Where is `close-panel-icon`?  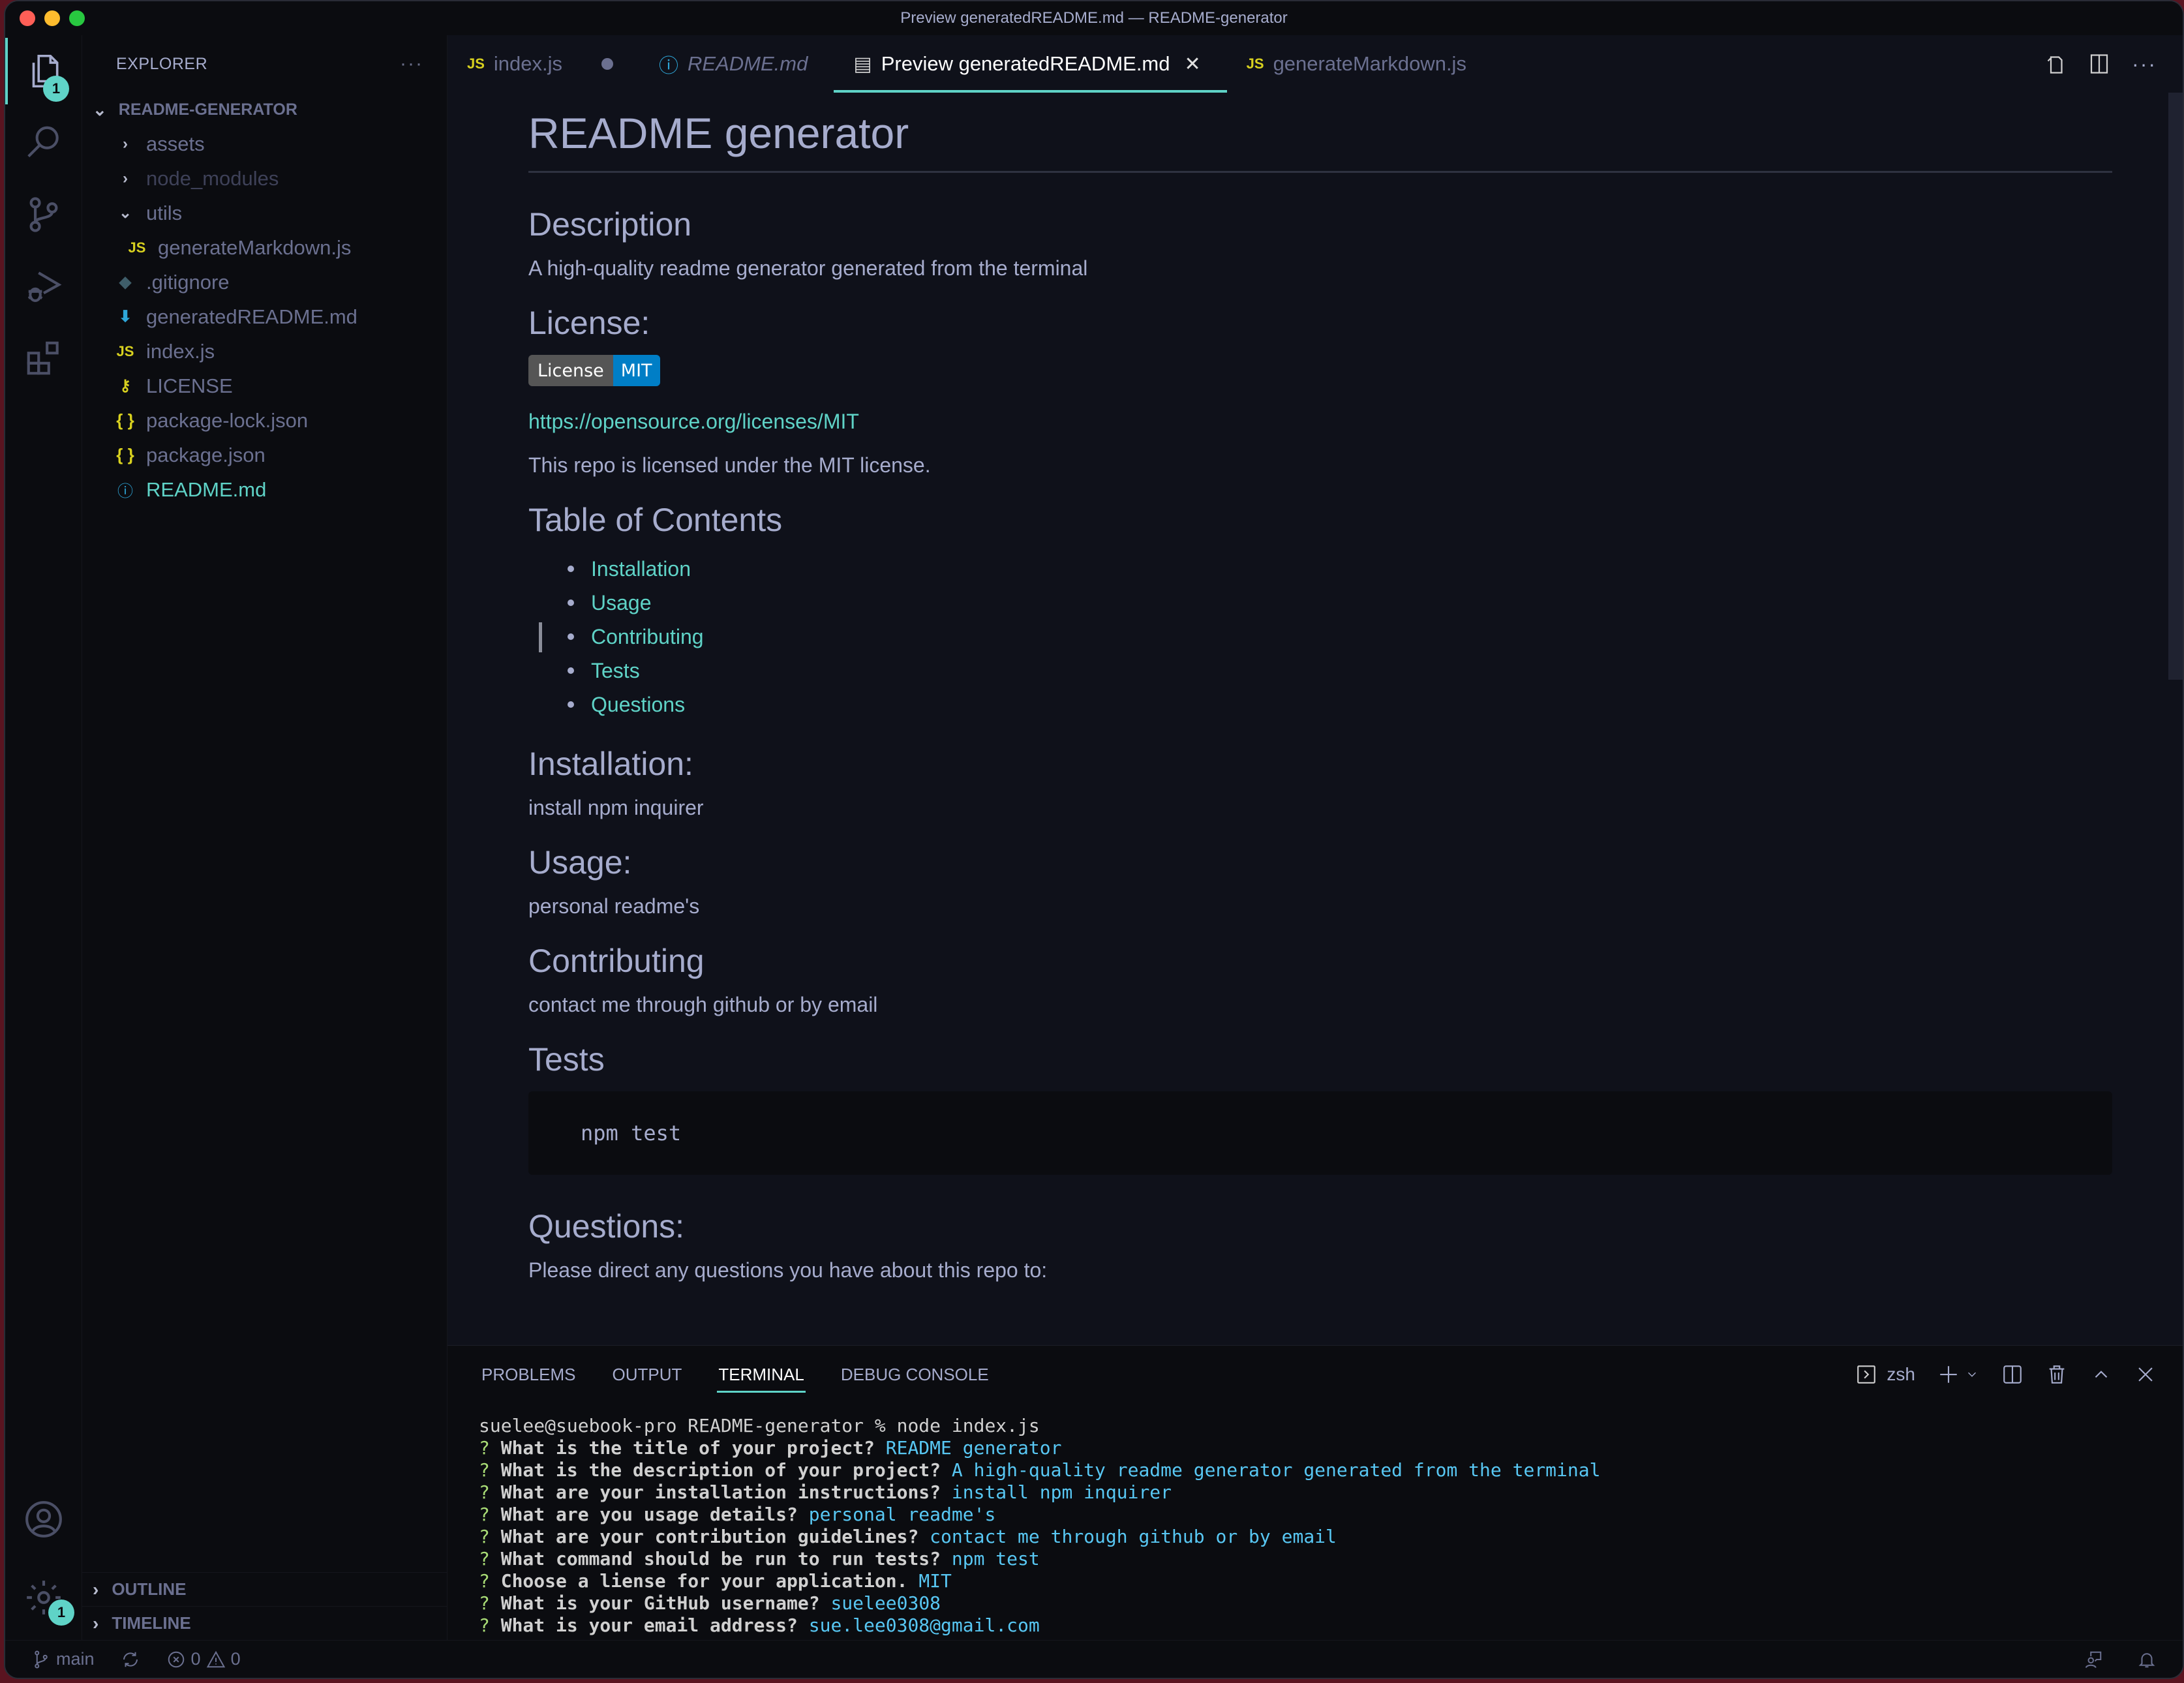 close-panel-icon is located at coordinates (2146, 1374).